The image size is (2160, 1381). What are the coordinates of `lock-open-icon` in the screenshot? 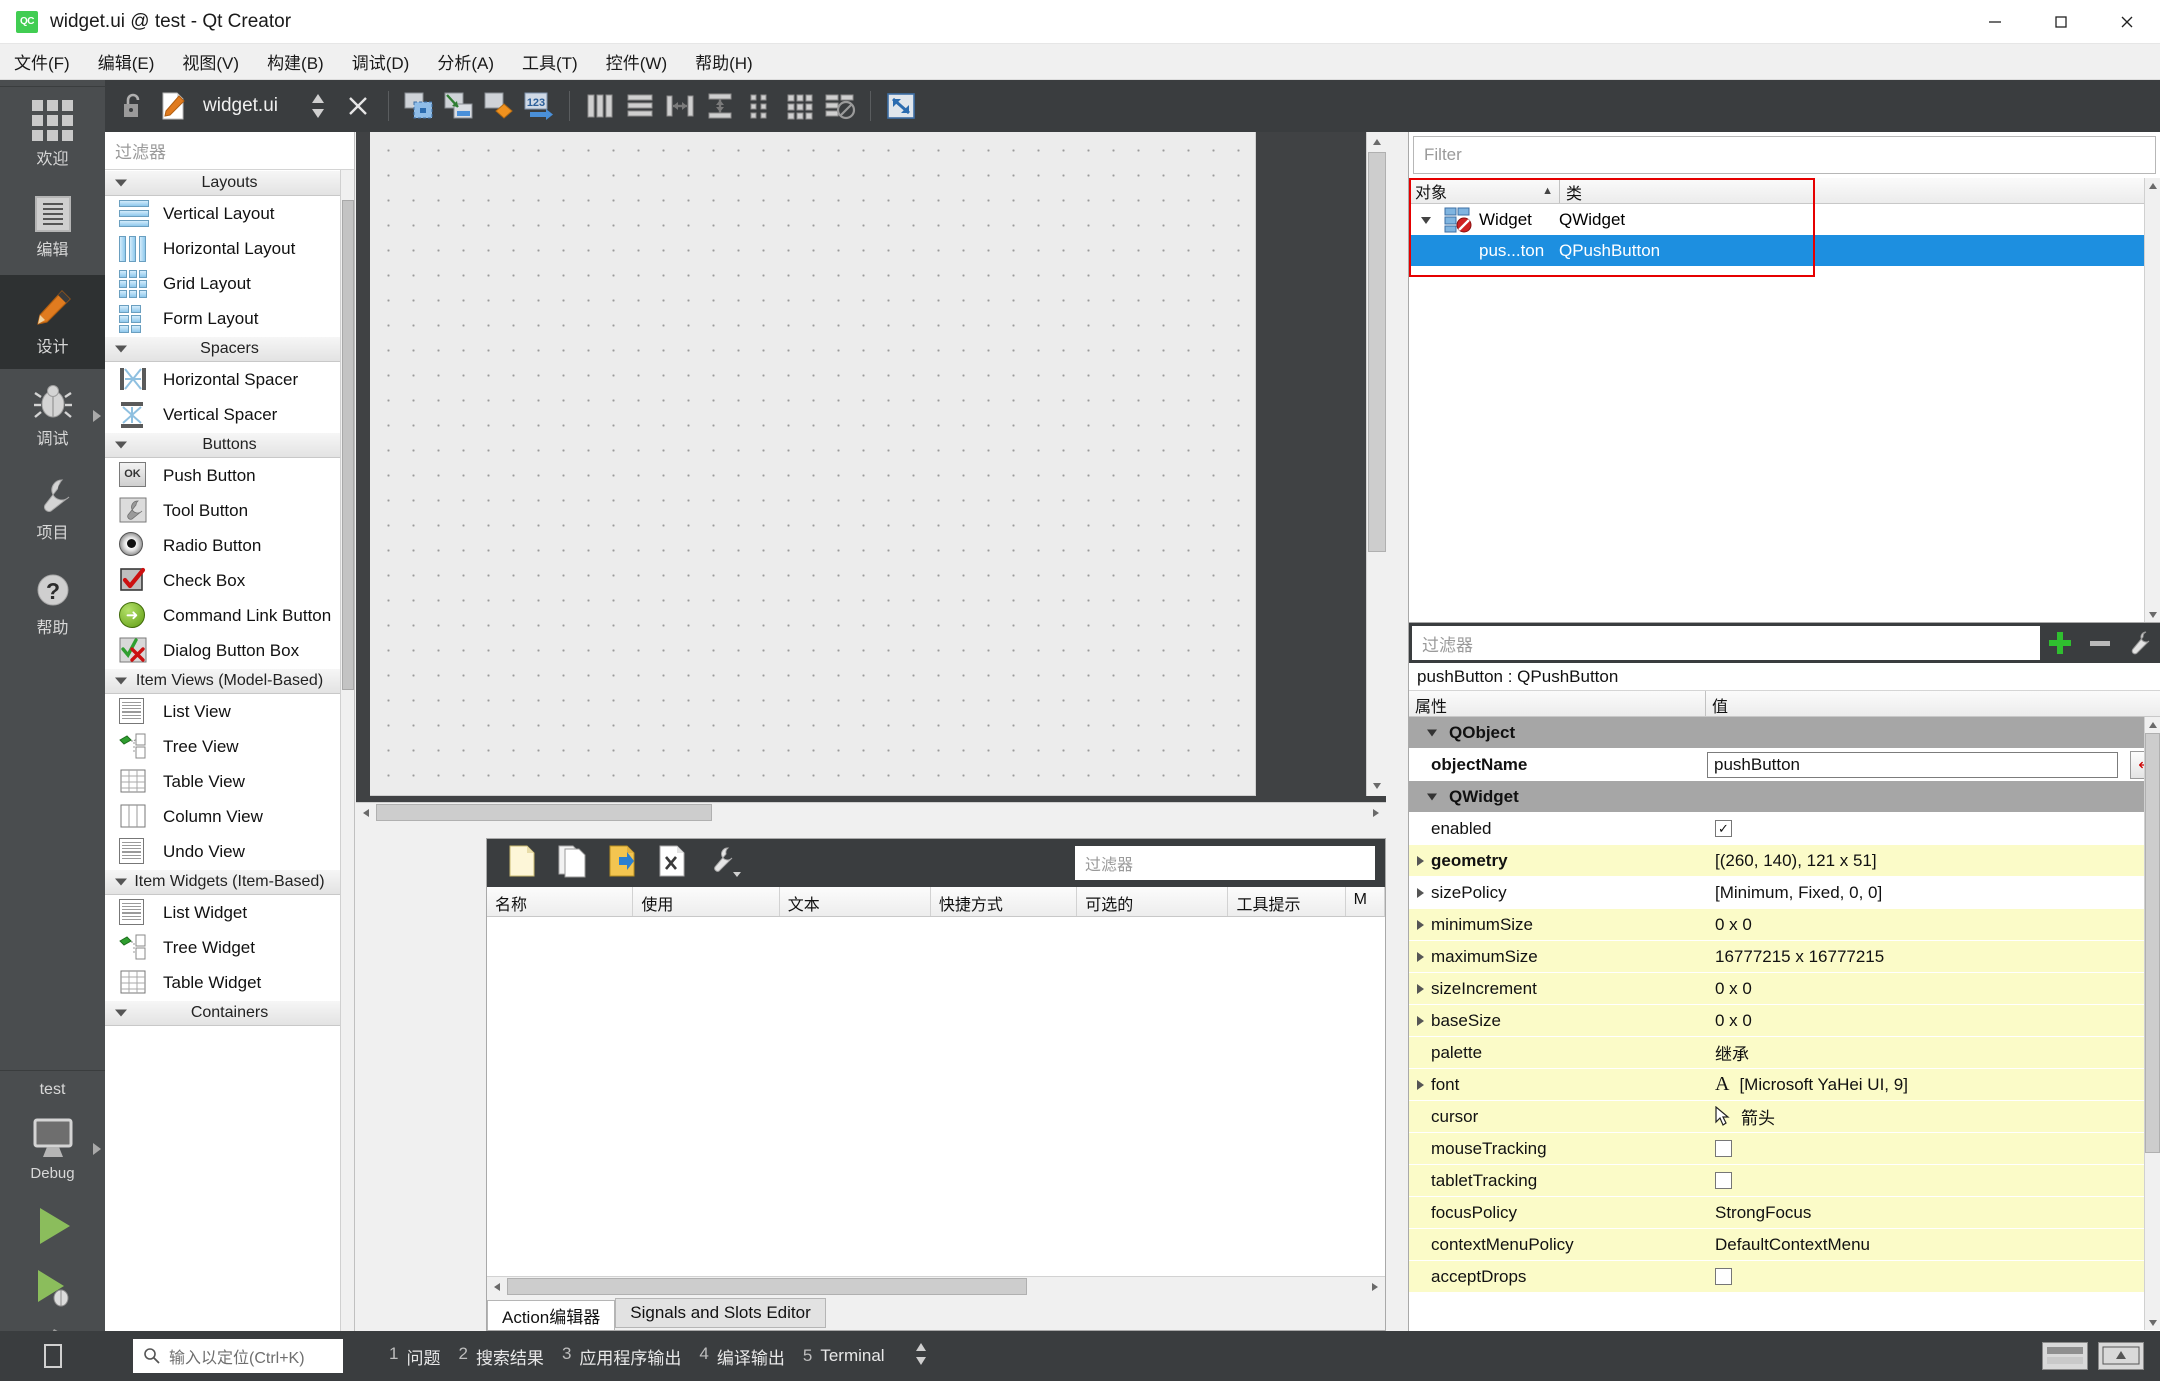 It's located at (133, 106).